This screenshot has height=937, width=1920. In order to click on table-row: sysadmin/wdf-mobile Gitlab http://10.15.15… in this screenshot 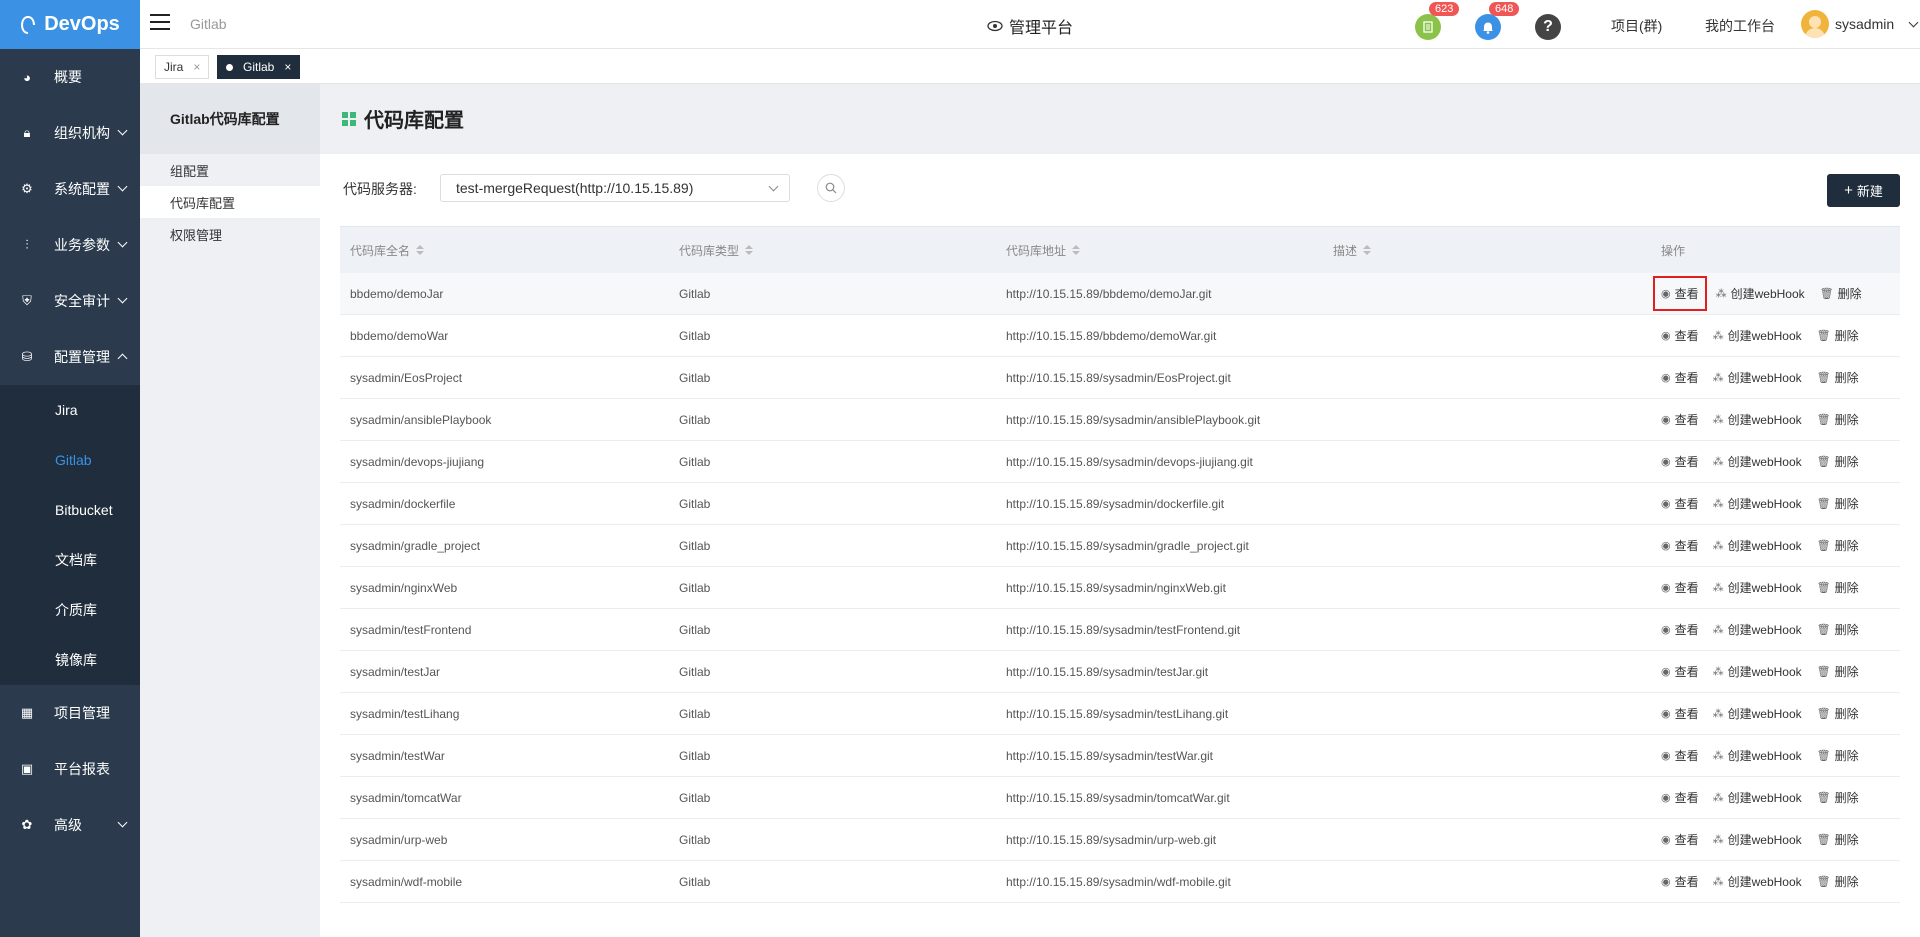, I will do `click(1120, 882)`.